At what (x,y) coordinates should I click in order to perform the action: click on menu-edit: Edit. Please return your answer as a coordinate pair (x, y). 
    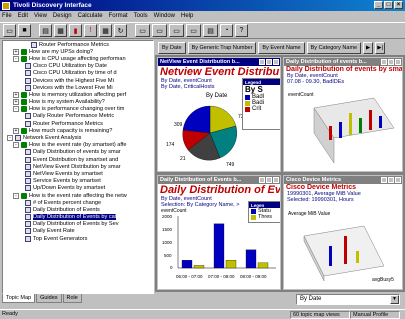
    Looking at the image, I should click on (23, 16).